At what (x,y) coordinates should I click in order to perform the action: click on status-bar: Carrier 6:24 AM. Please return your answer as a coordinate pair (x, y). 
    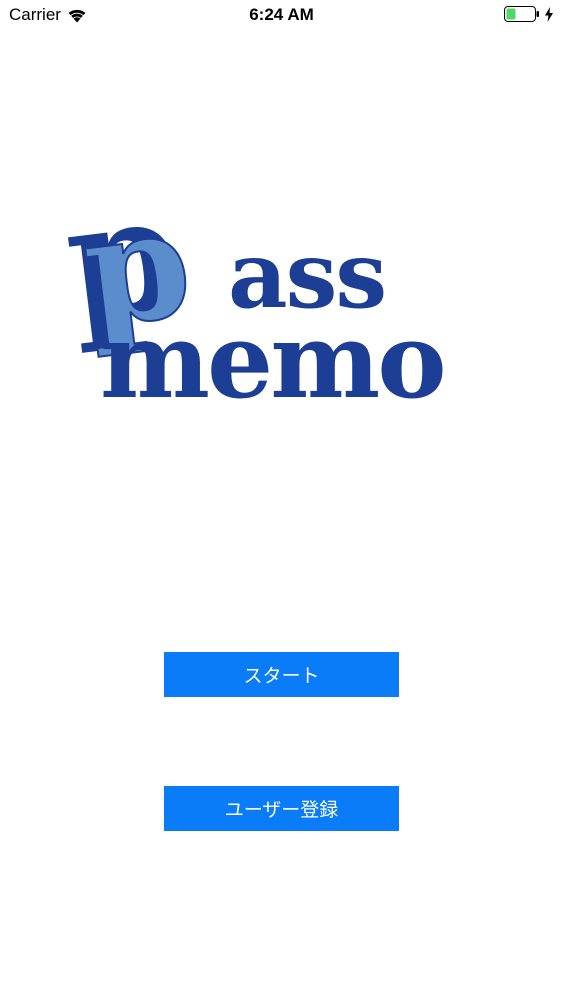
    Looking at the image, I should click on (281, 15).